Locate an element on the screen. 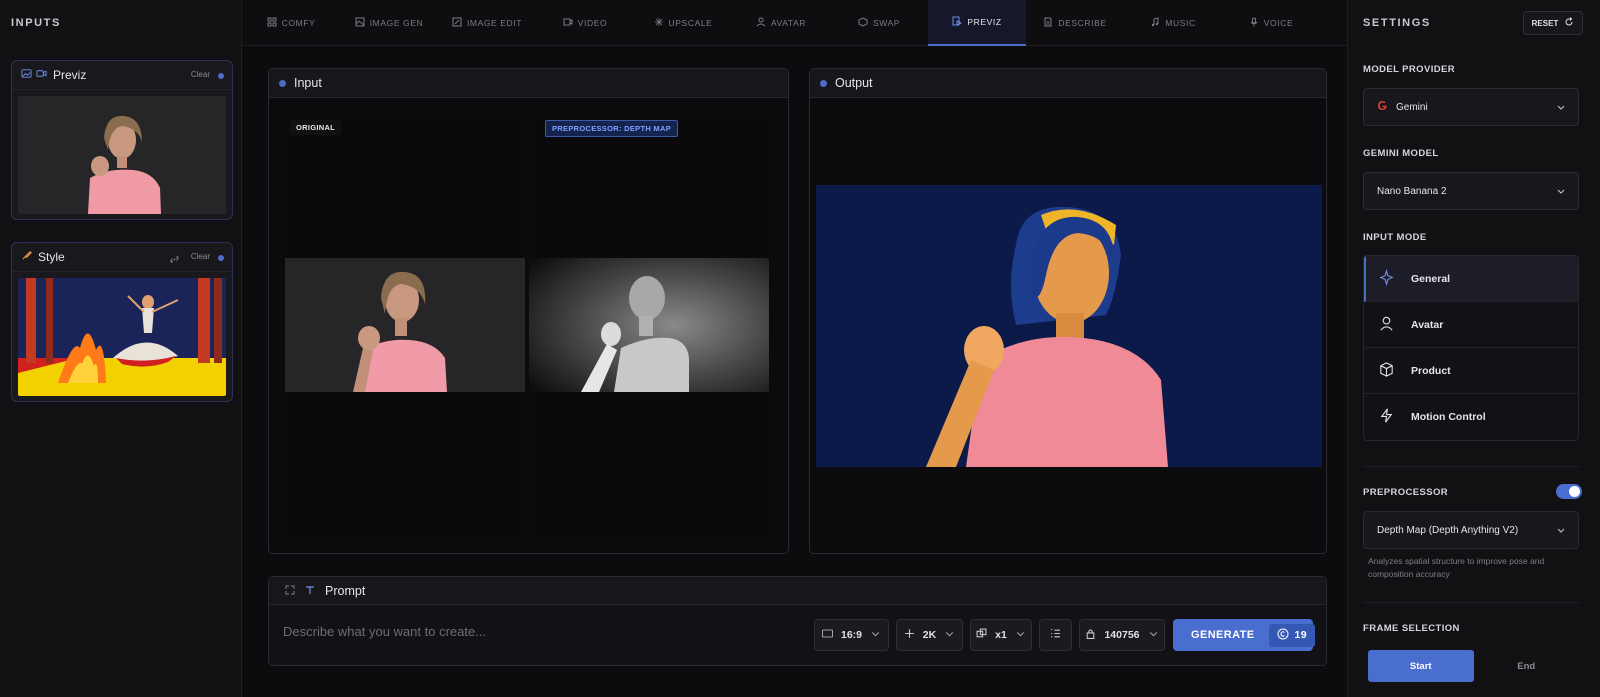  person-icon is located at coordinates (761, 23).